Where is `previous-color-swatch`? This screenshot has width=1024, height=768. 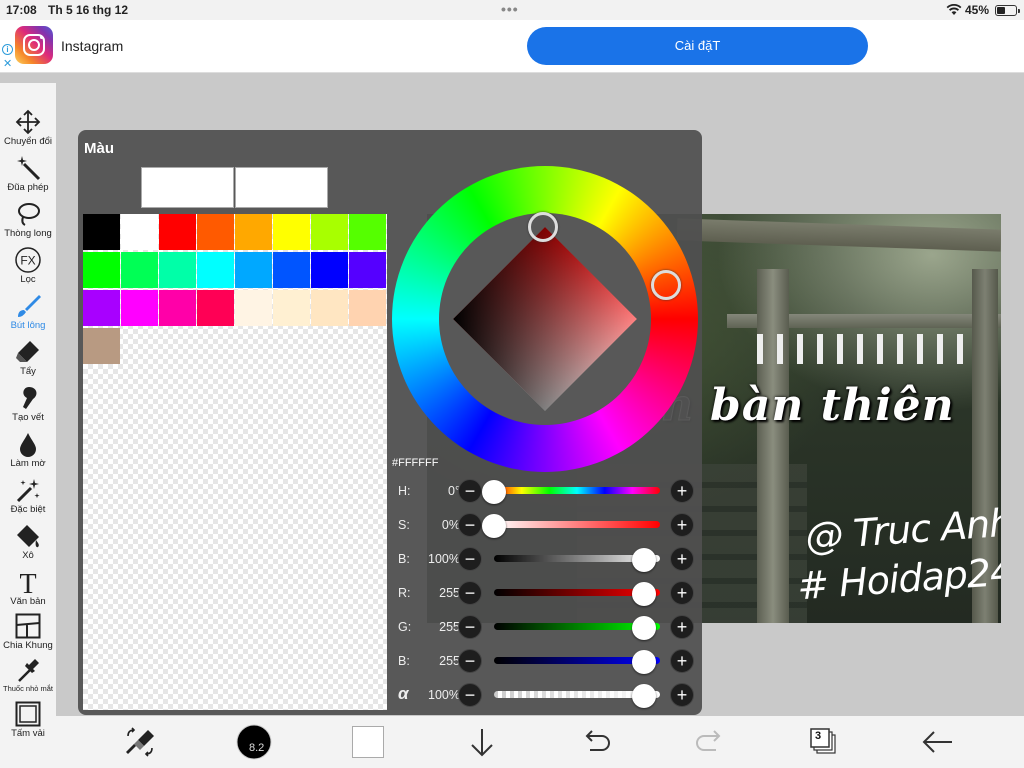
previous-color-swatch is located at coordinates (281, 187).